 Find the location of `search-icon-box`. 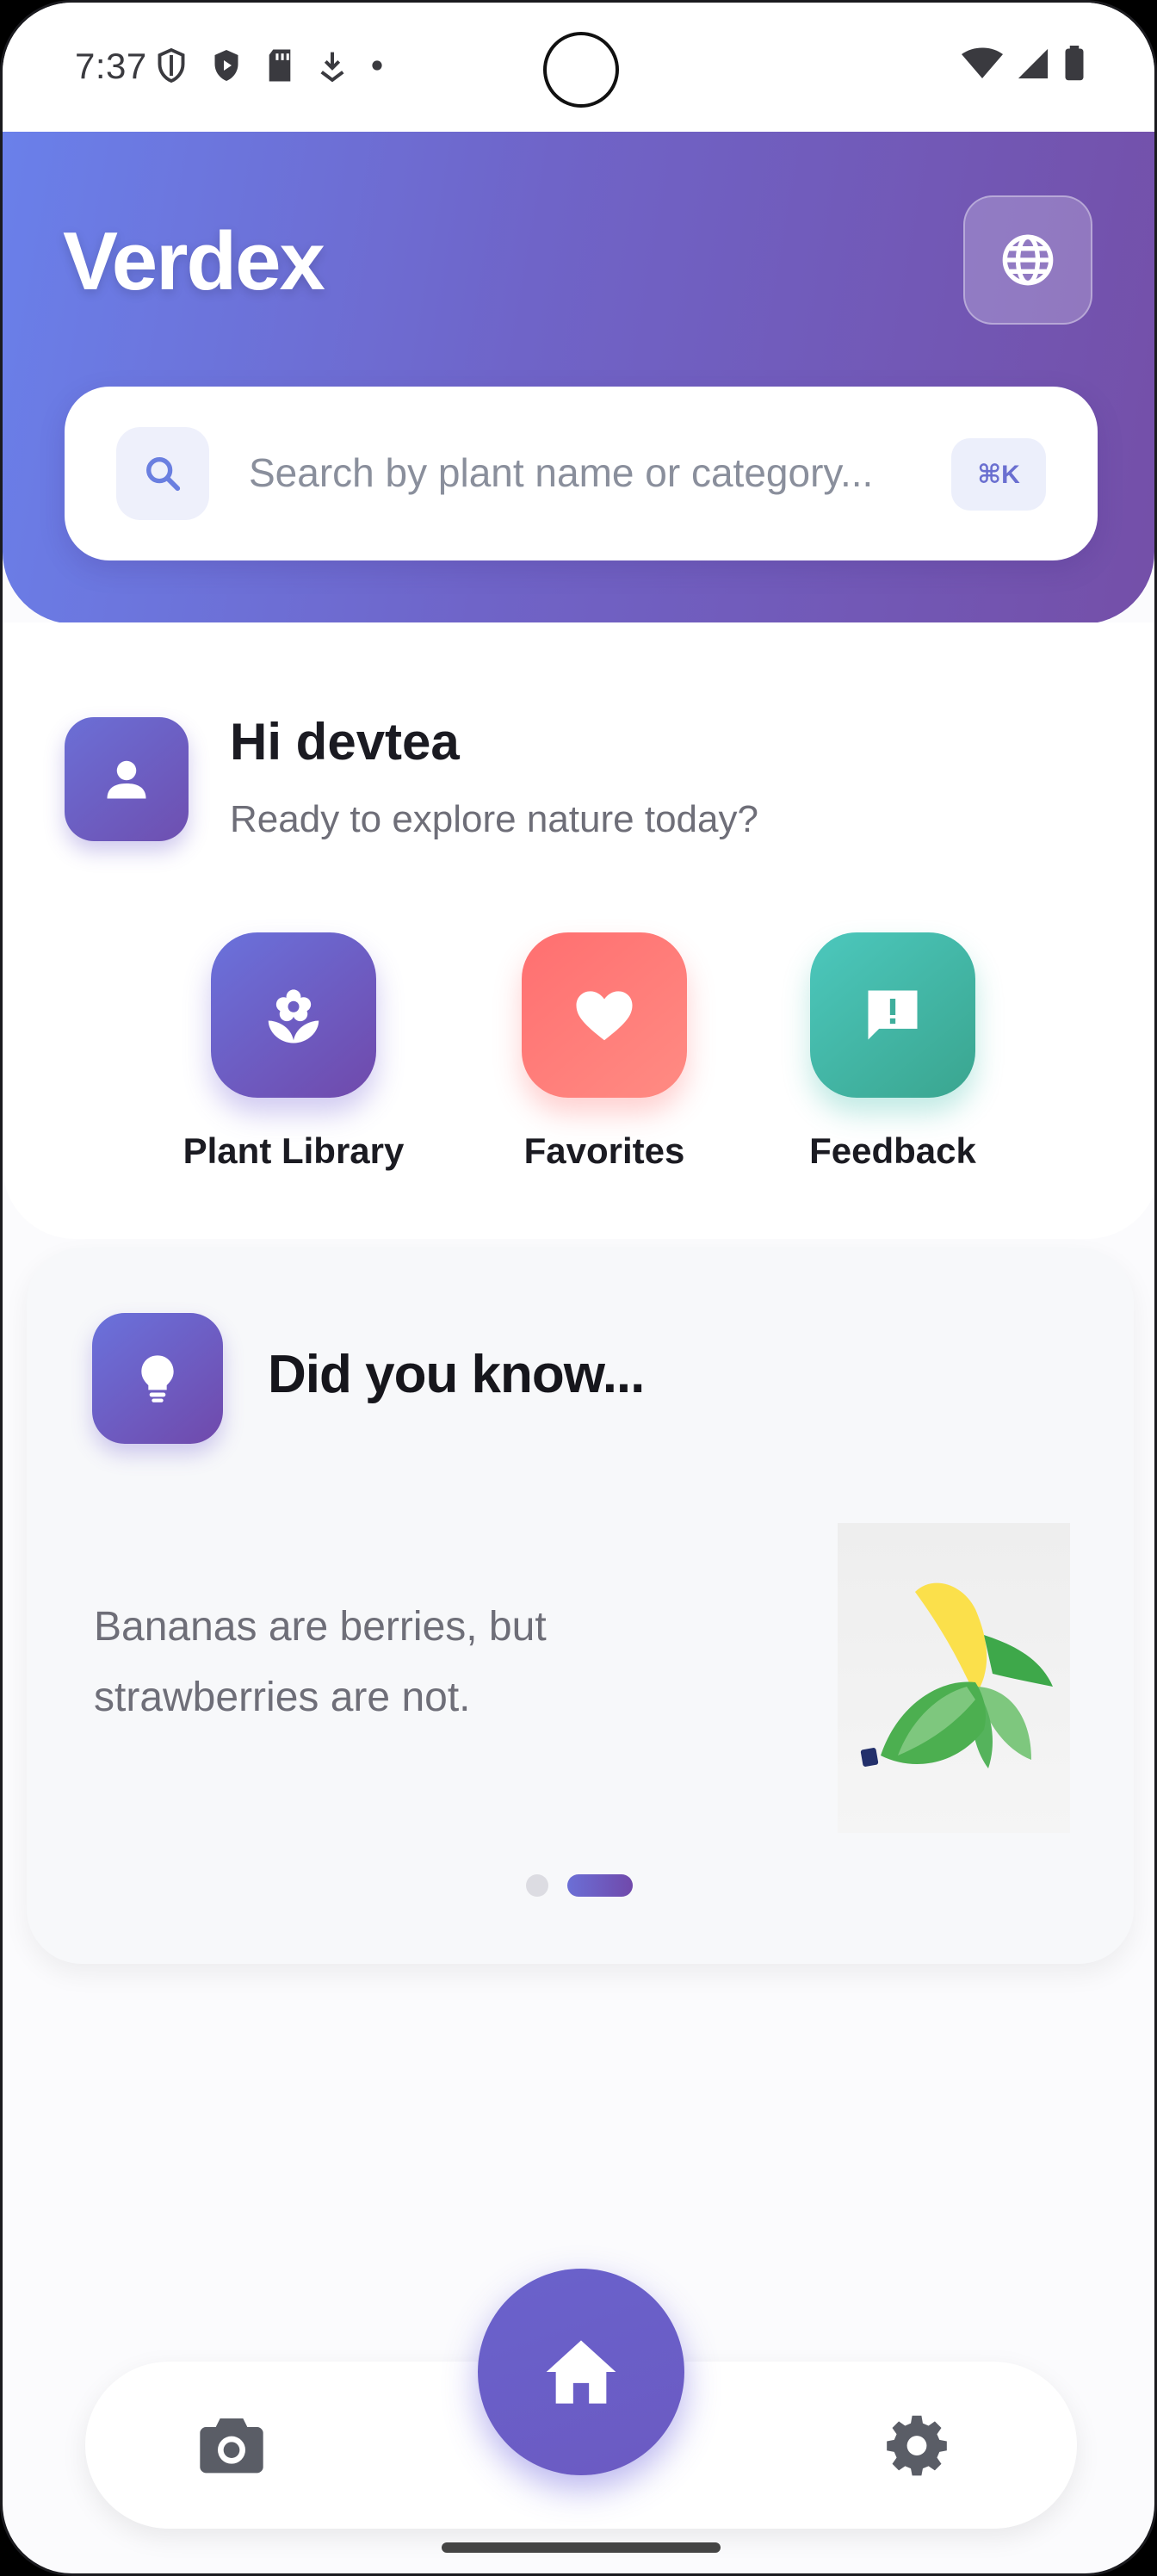

search-icon-box is located at coordinates (162, 473).